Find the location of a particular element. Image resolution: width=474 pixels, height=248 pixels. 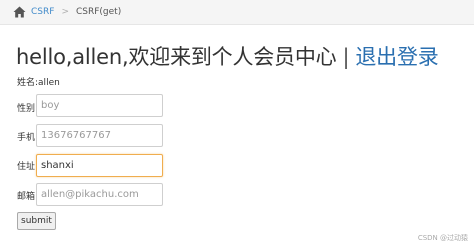

breadcrumb-current: CSRF(get) is located at coordinates (98, 12).